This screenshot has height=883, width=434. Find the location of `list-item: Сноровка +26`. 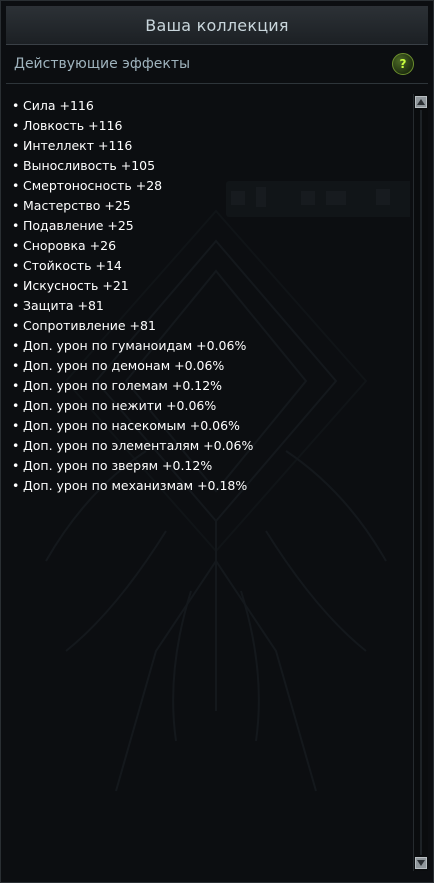

list-item: Сноровка +26 is located at coordinates (132, 246).